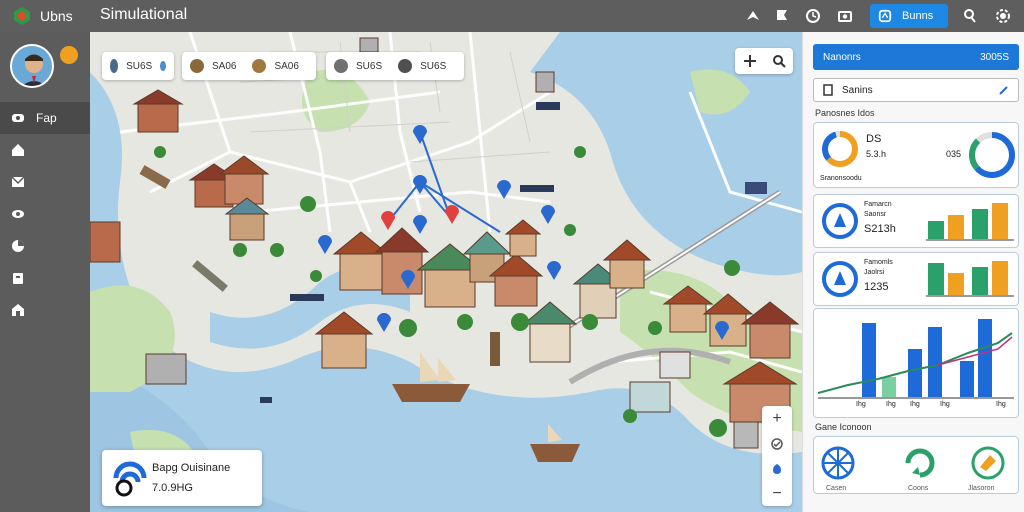 The image size is (1024, 512). Describe the element at coordinates (249, 66) in the screenshot. I see `map-chip: SA06 SA06` at that location.